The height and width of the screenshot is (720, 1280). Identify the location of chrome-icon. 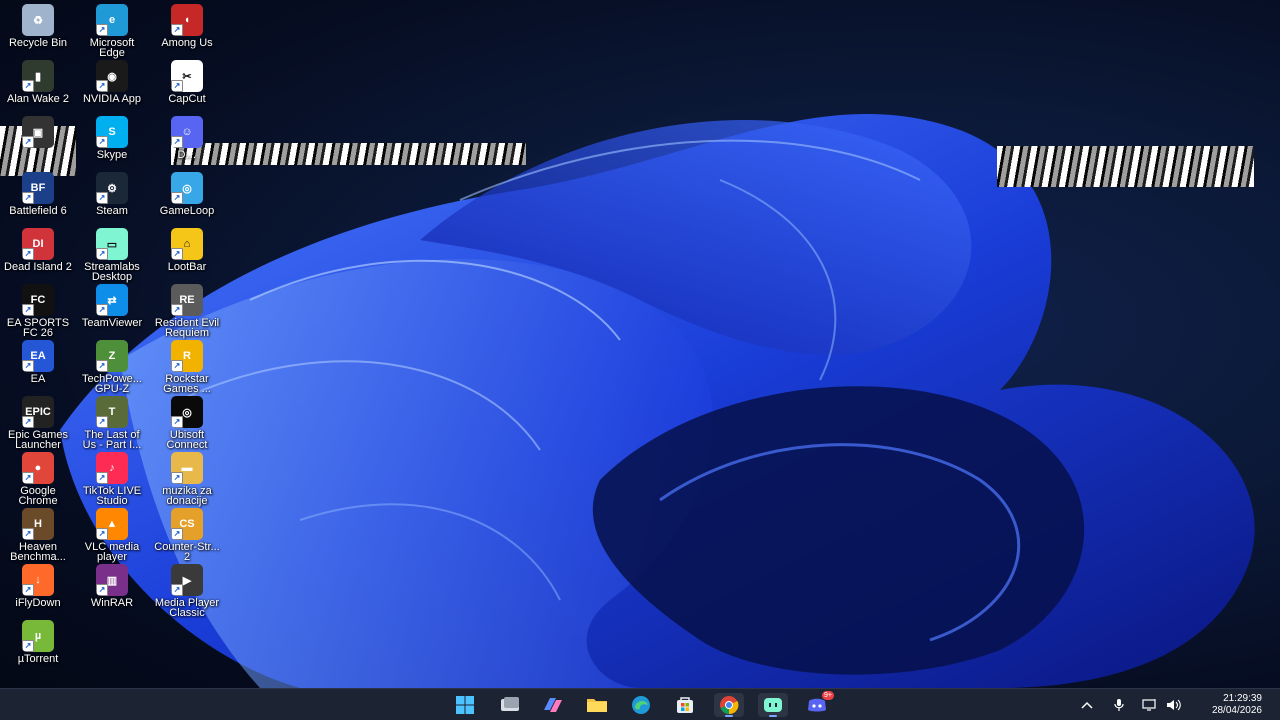
(729, 705).